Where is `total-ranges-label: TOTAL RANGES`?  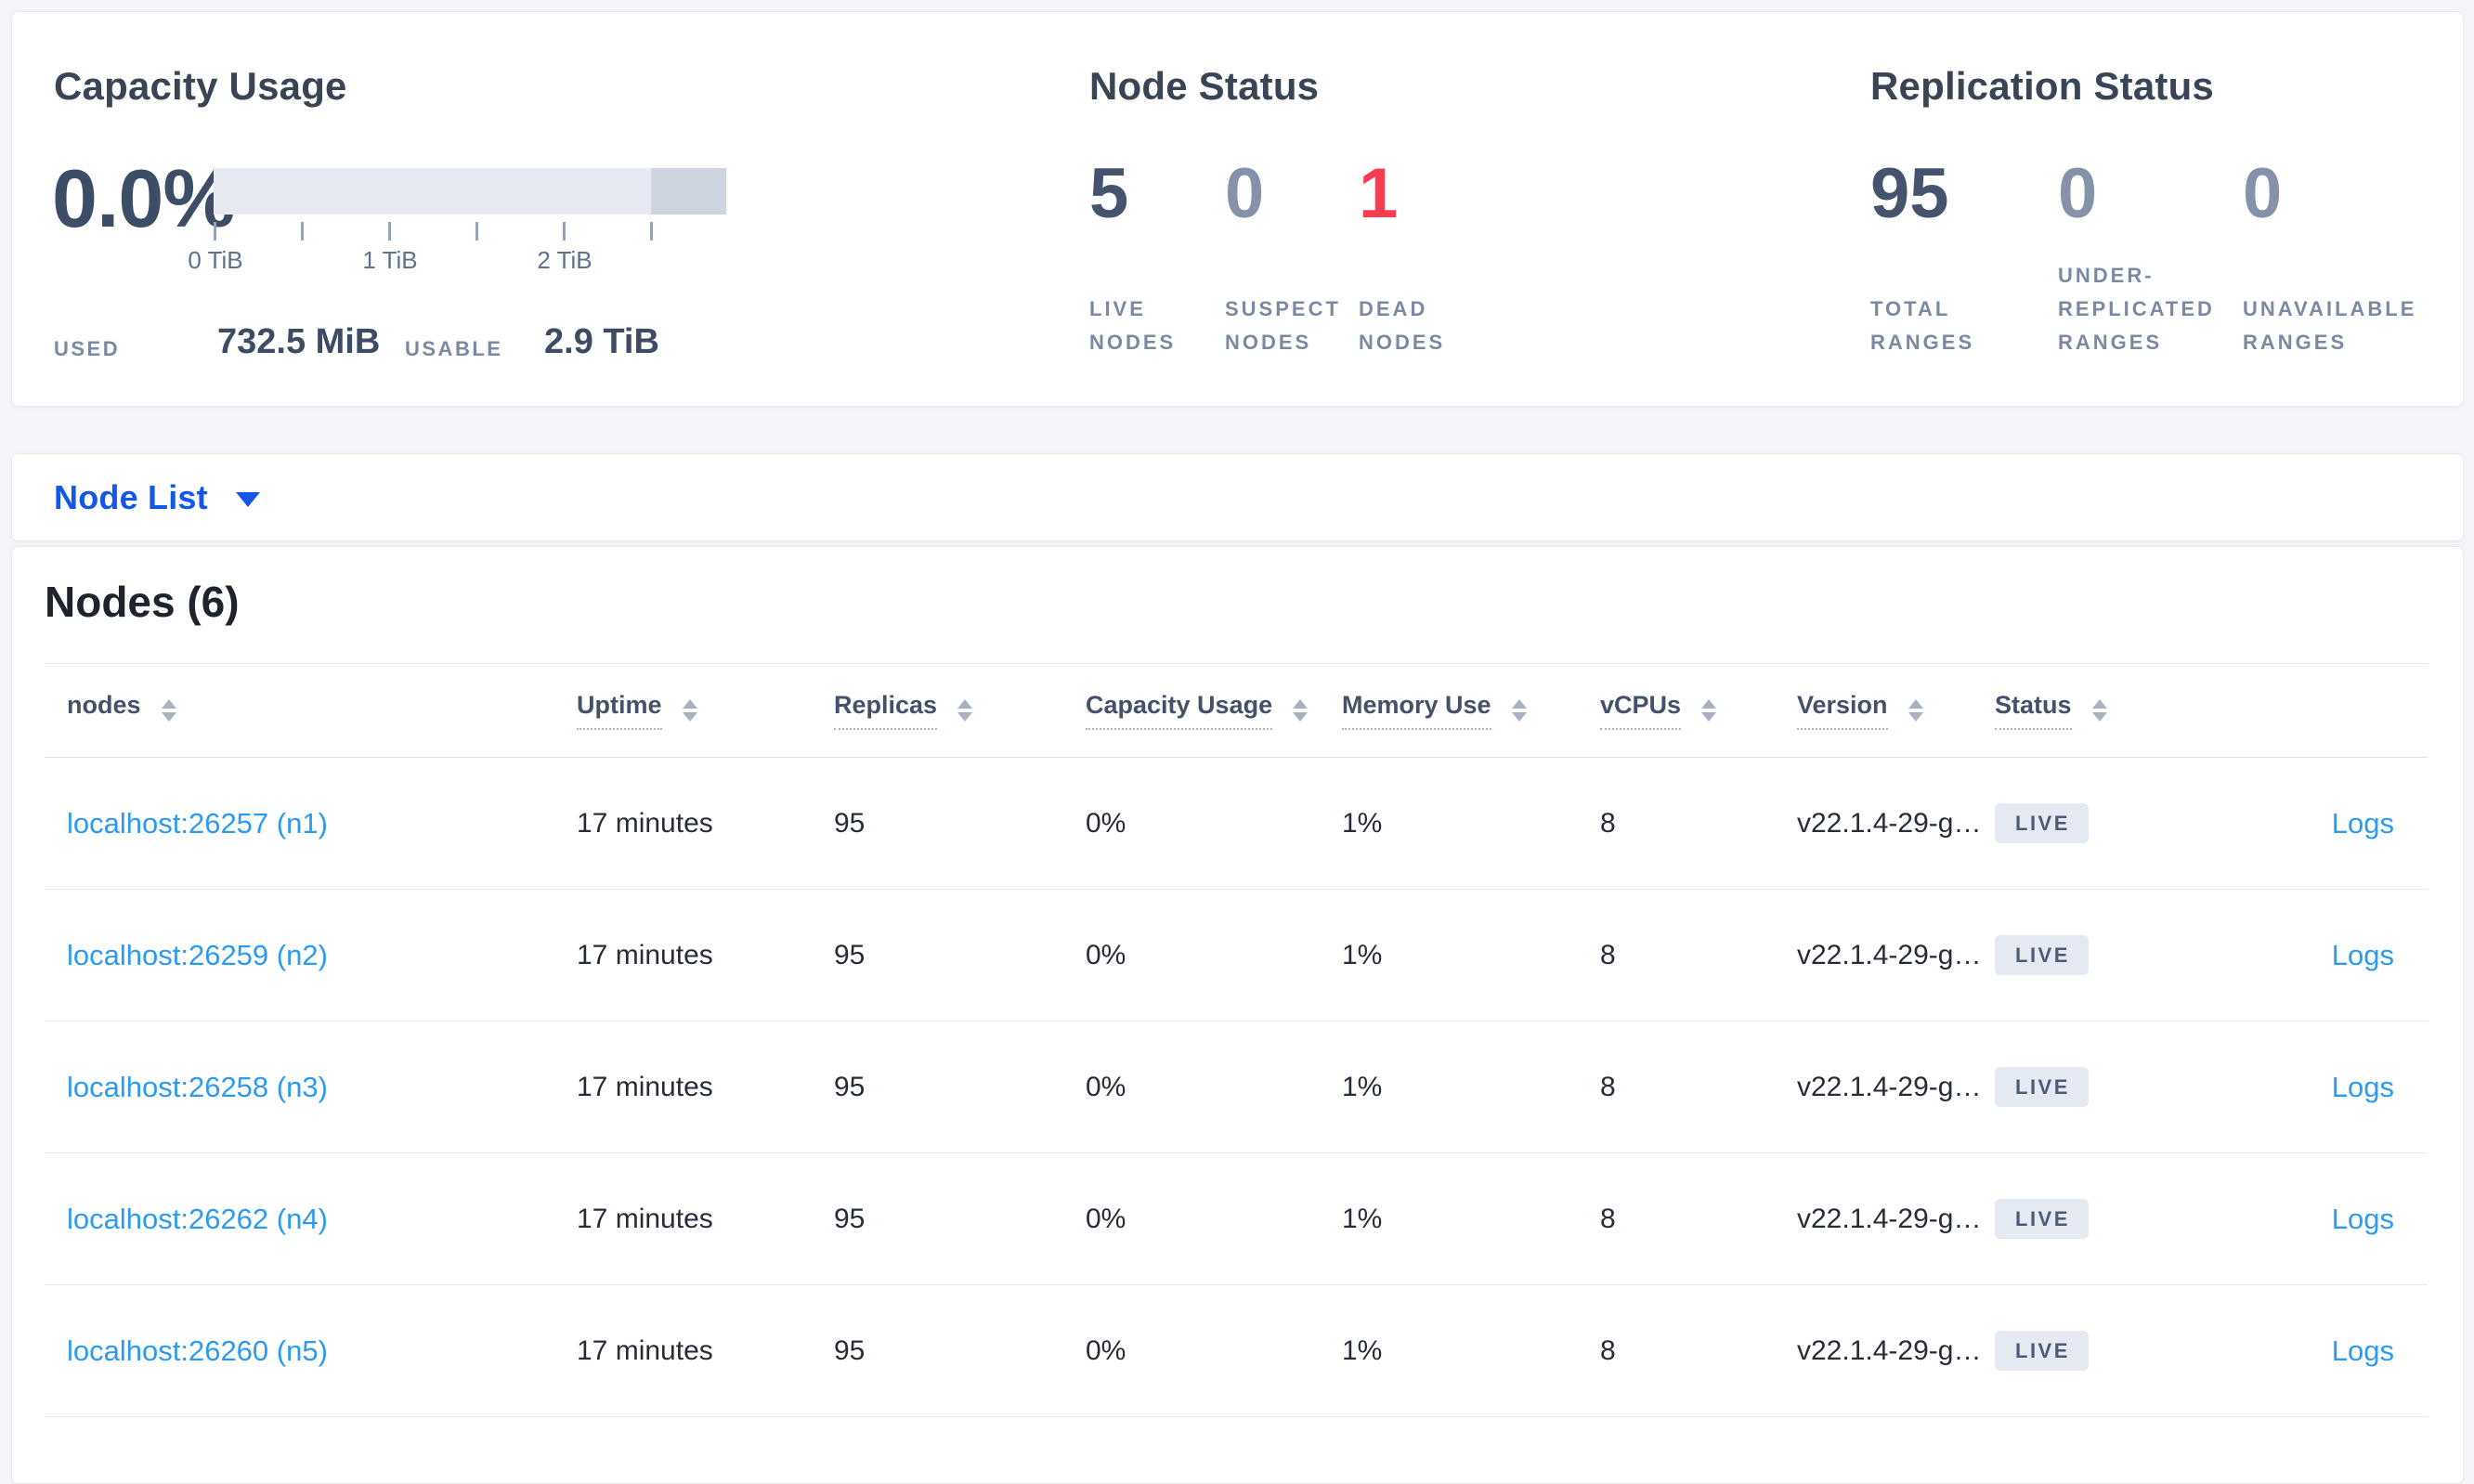 total-ranges-label: TOTAL RANGES is located at coordinates (1922, 325).